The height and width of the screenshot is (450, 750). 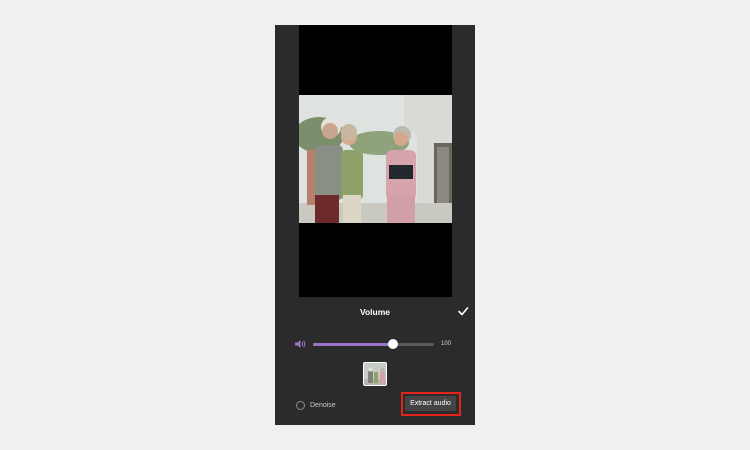 What do you see at coordinates (375, 312) in the screenshot?
I see `panel-title: Volume` at bounding box center [375, 312].